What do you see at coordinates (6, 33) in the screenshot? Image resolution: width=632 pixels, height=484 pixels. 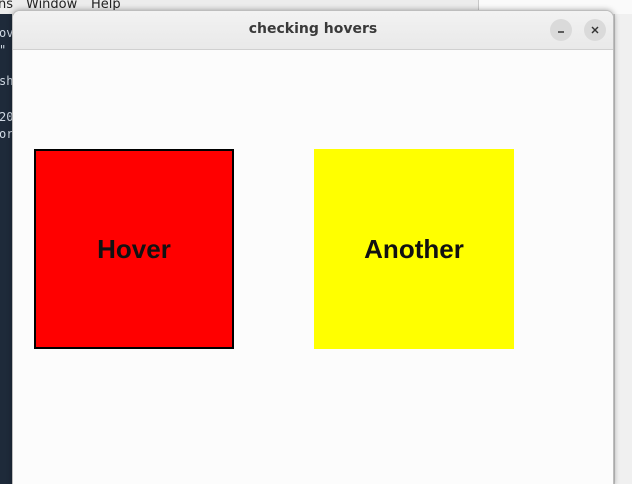 I see `code-fragment: ov` at bounding box center [6, 33].